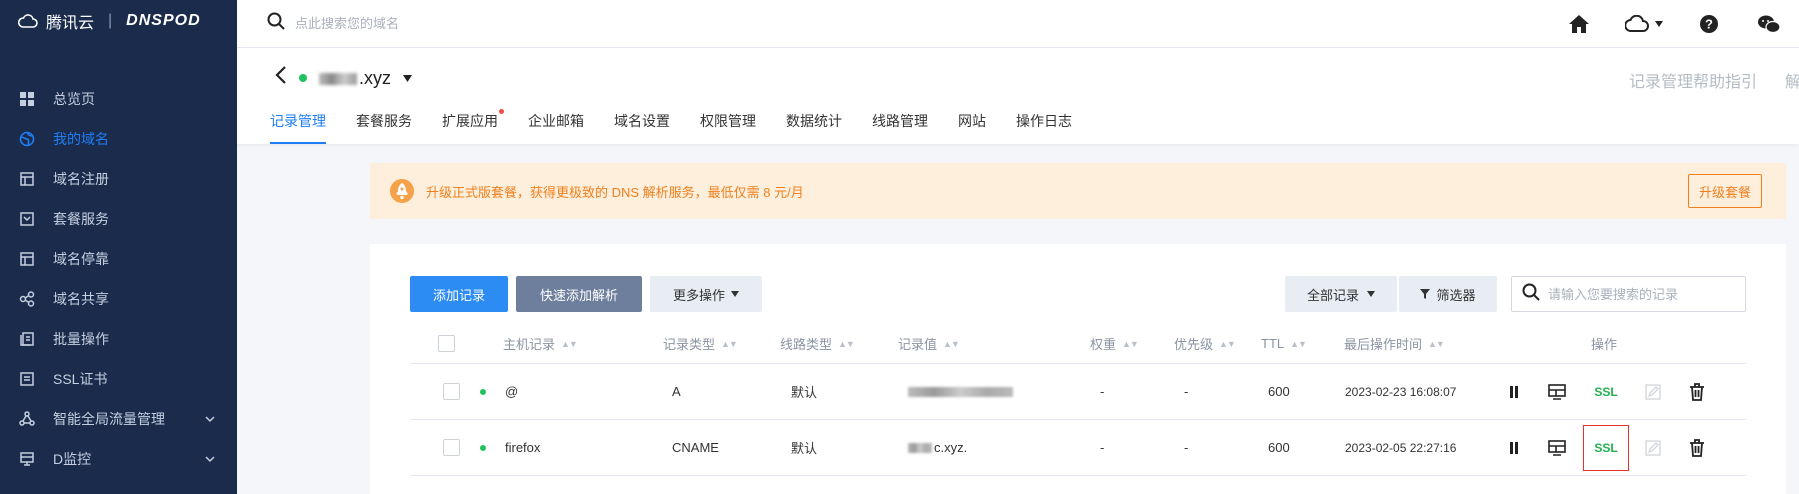 Image resolution: width=1799 pixels, height=494 pixels. I want to click on tab-statistics: 数据统计, so click(821, 127).